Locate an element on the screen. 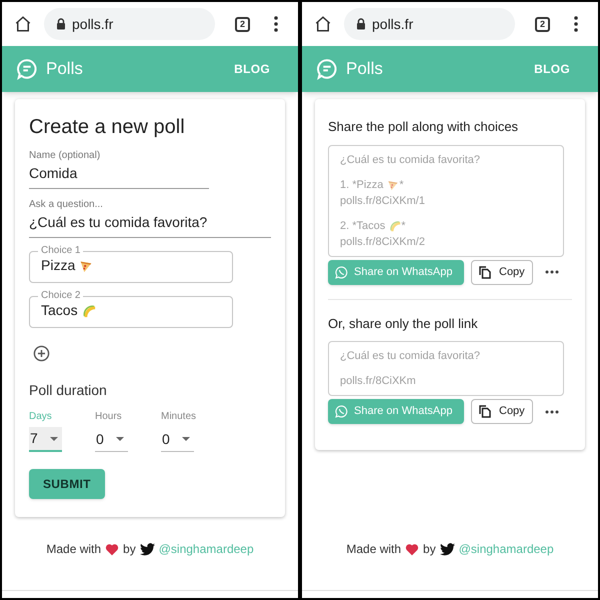 The height and width of the screenshot is (600, 600). duration-label: Hours is located at coordinates (109, 417).